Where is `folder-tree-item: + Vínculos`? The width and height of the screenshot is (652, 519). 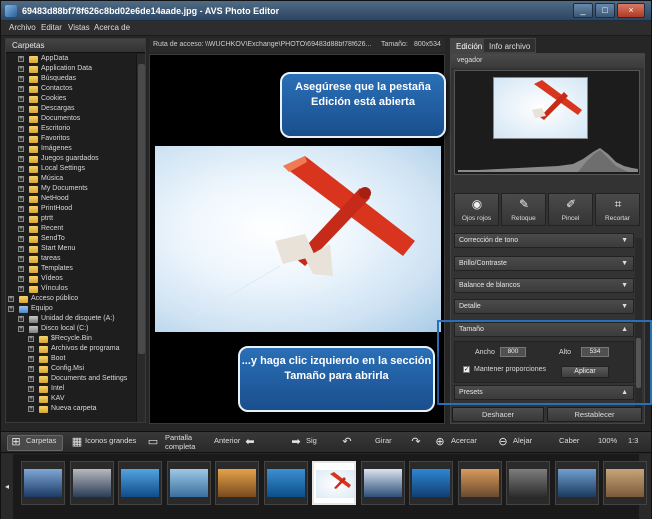 folder-tree-item: + Vínculos is located at coordinates (71, 289).